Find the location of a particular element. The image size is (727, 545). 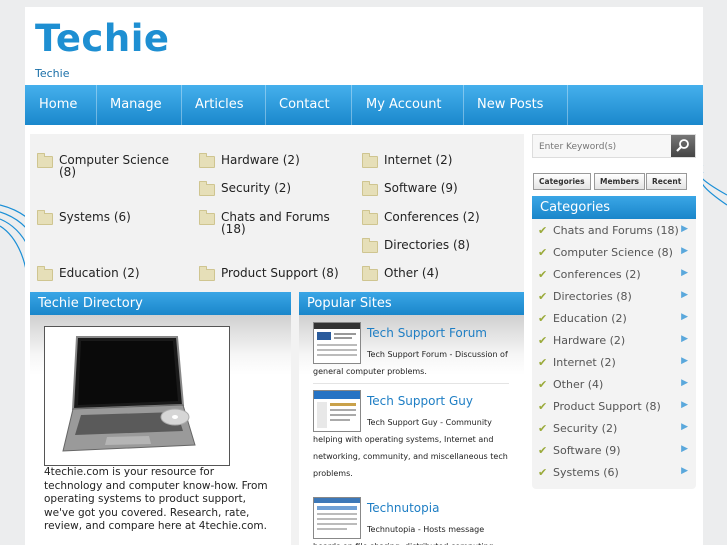

sidebar-item-product-support: ✔ Product Support (8) ▶ is located at coordinates (614, 408).